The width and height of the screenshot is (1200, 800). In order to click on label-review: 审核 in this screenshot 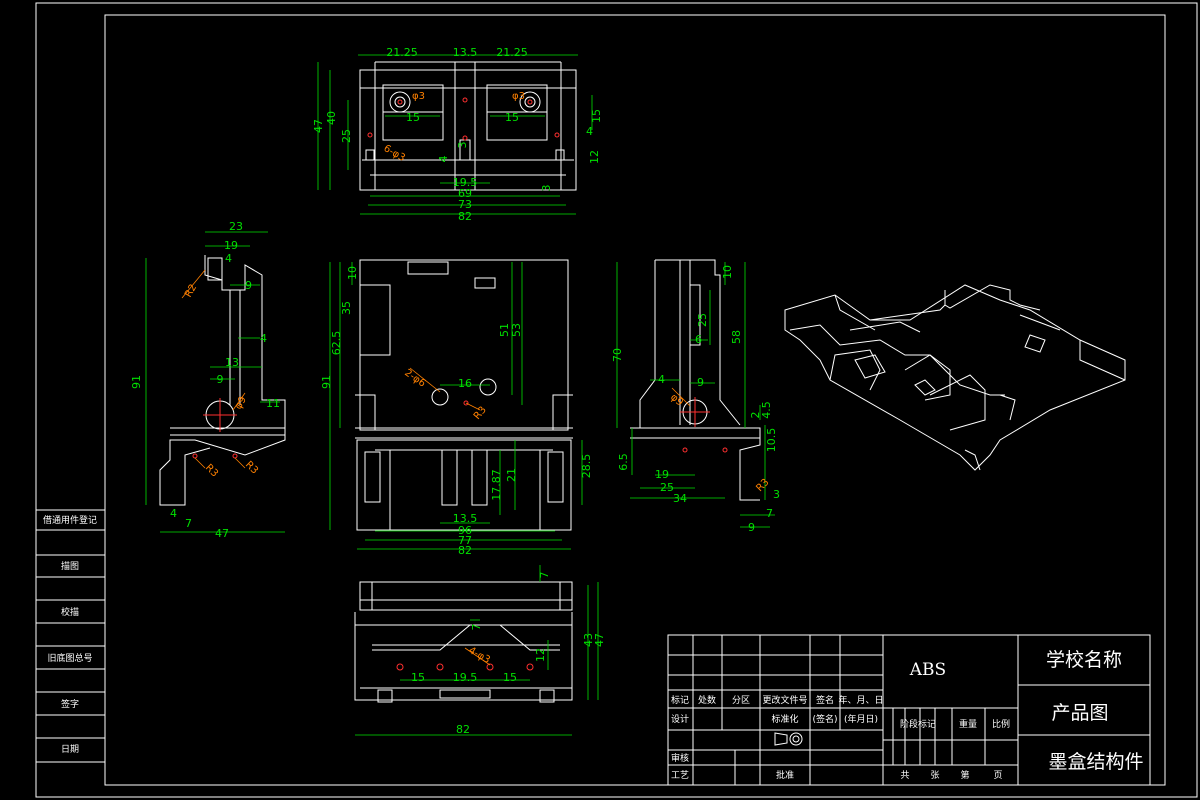, I will do `click(680, 758)`.